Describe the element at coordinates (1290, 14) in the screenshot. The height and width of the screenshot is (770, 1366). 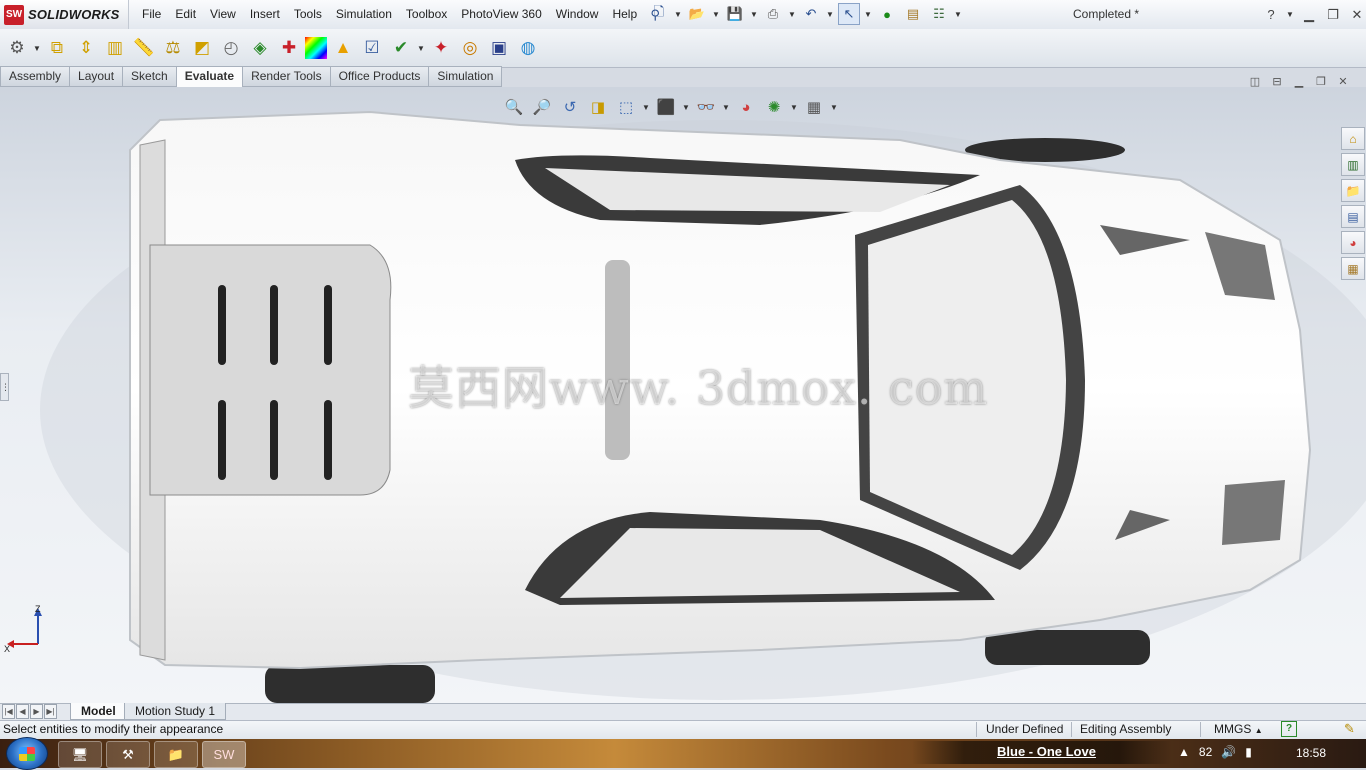
I see `help-dropdown-icon: ▼` at that location.